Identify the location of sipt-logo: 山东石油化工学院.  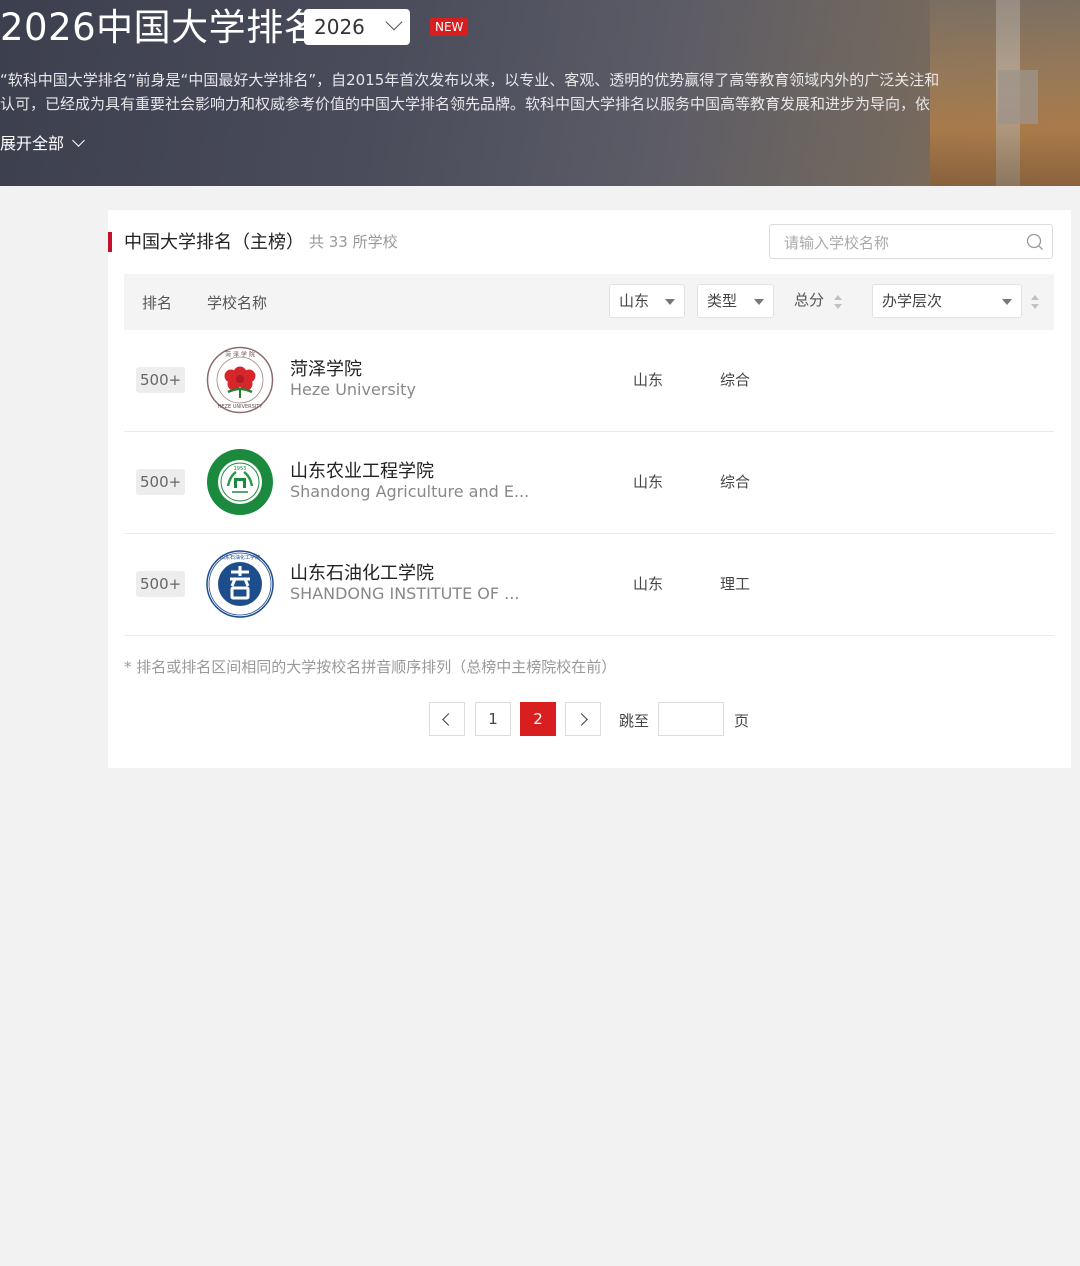
(240, 584).